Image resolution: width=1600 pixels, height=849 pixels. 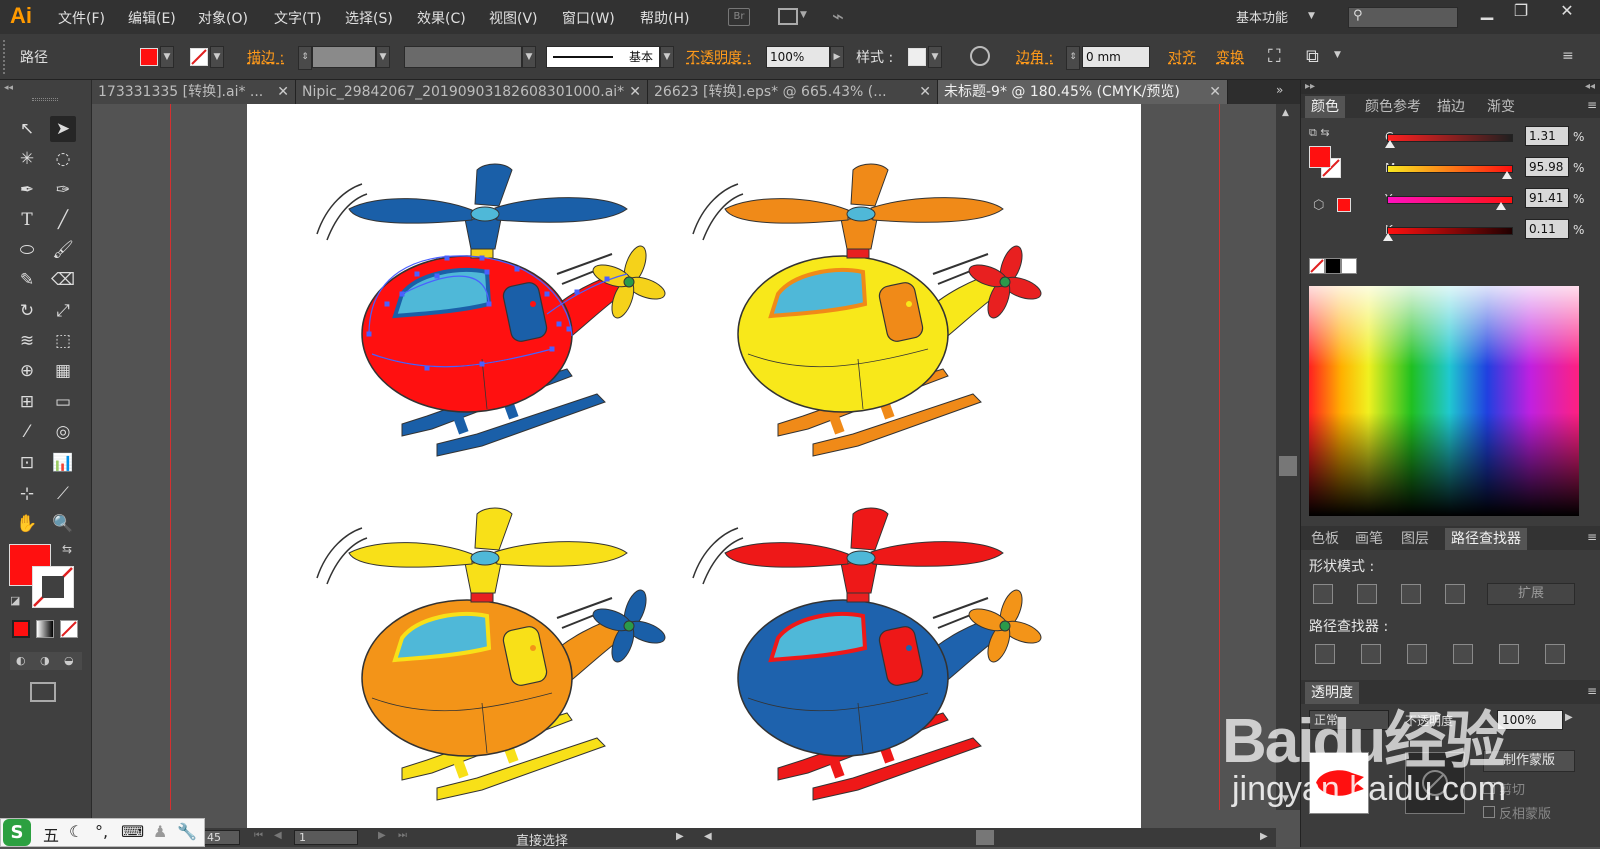 What do you see at coordinates (1450, 138) in the screenshot?
I see `channel-slider-c` at bounding box center [1450, 138].